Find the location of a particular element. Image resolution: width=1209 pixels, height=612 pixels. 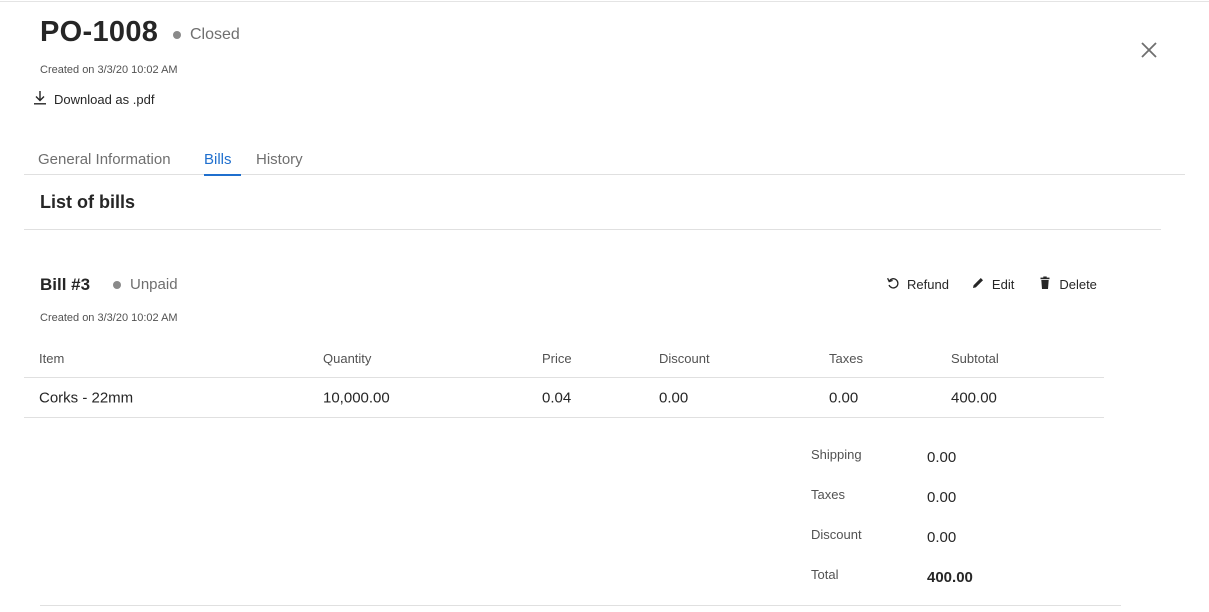

summary-row-total: Total 400.00 is located at coordinates (961, 584).